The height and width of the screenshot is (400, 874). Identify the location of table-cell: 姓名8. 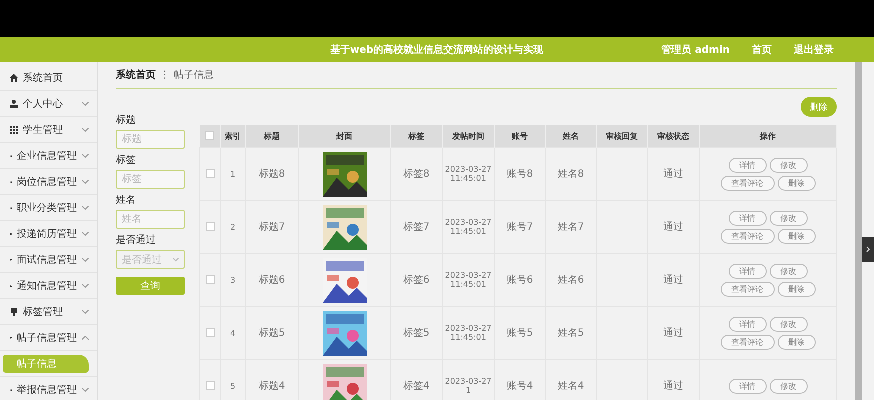
(571, 174).